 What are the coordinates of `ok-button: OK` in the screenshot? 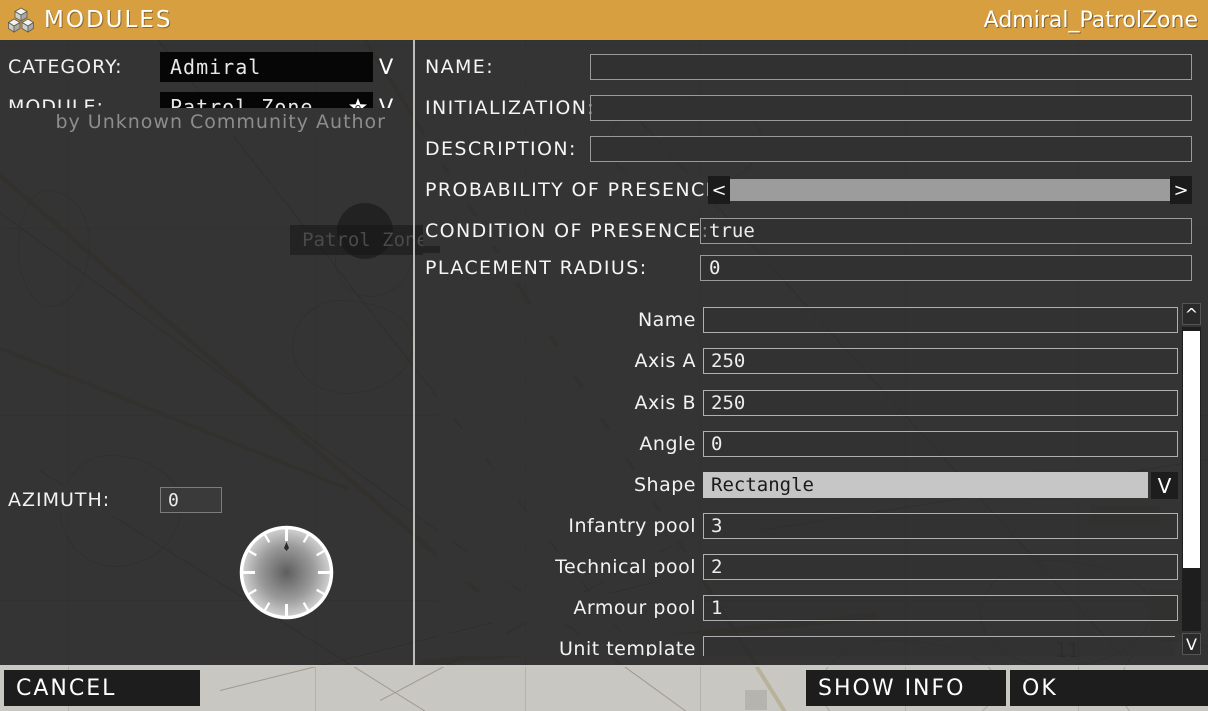 It's located at (1109, 688).